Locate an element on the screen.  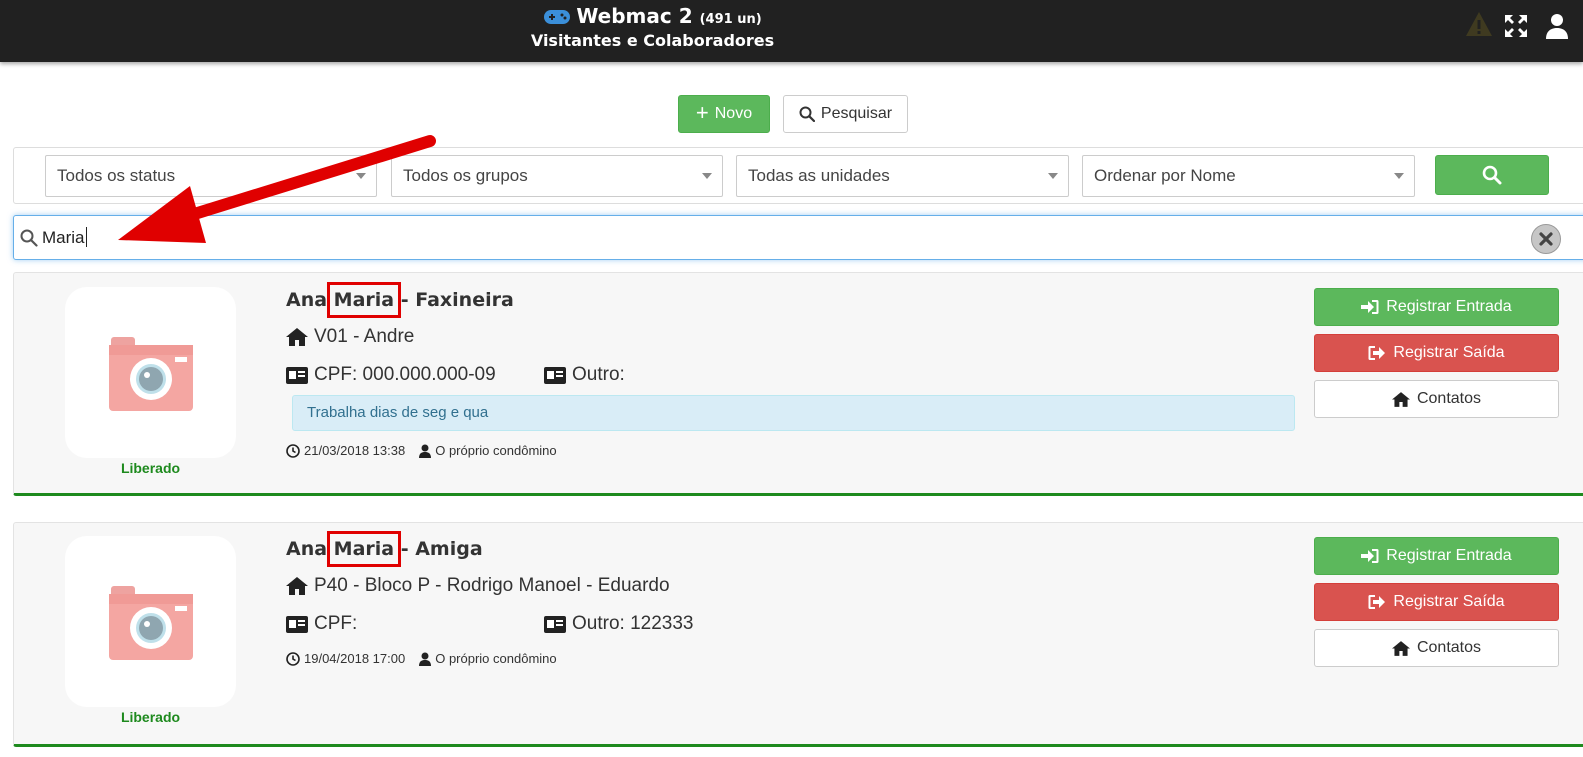
visitor-unit: P40 - Bloco P - Rodrigo Manoel - Eduardo is located at coordinates (478, 586).